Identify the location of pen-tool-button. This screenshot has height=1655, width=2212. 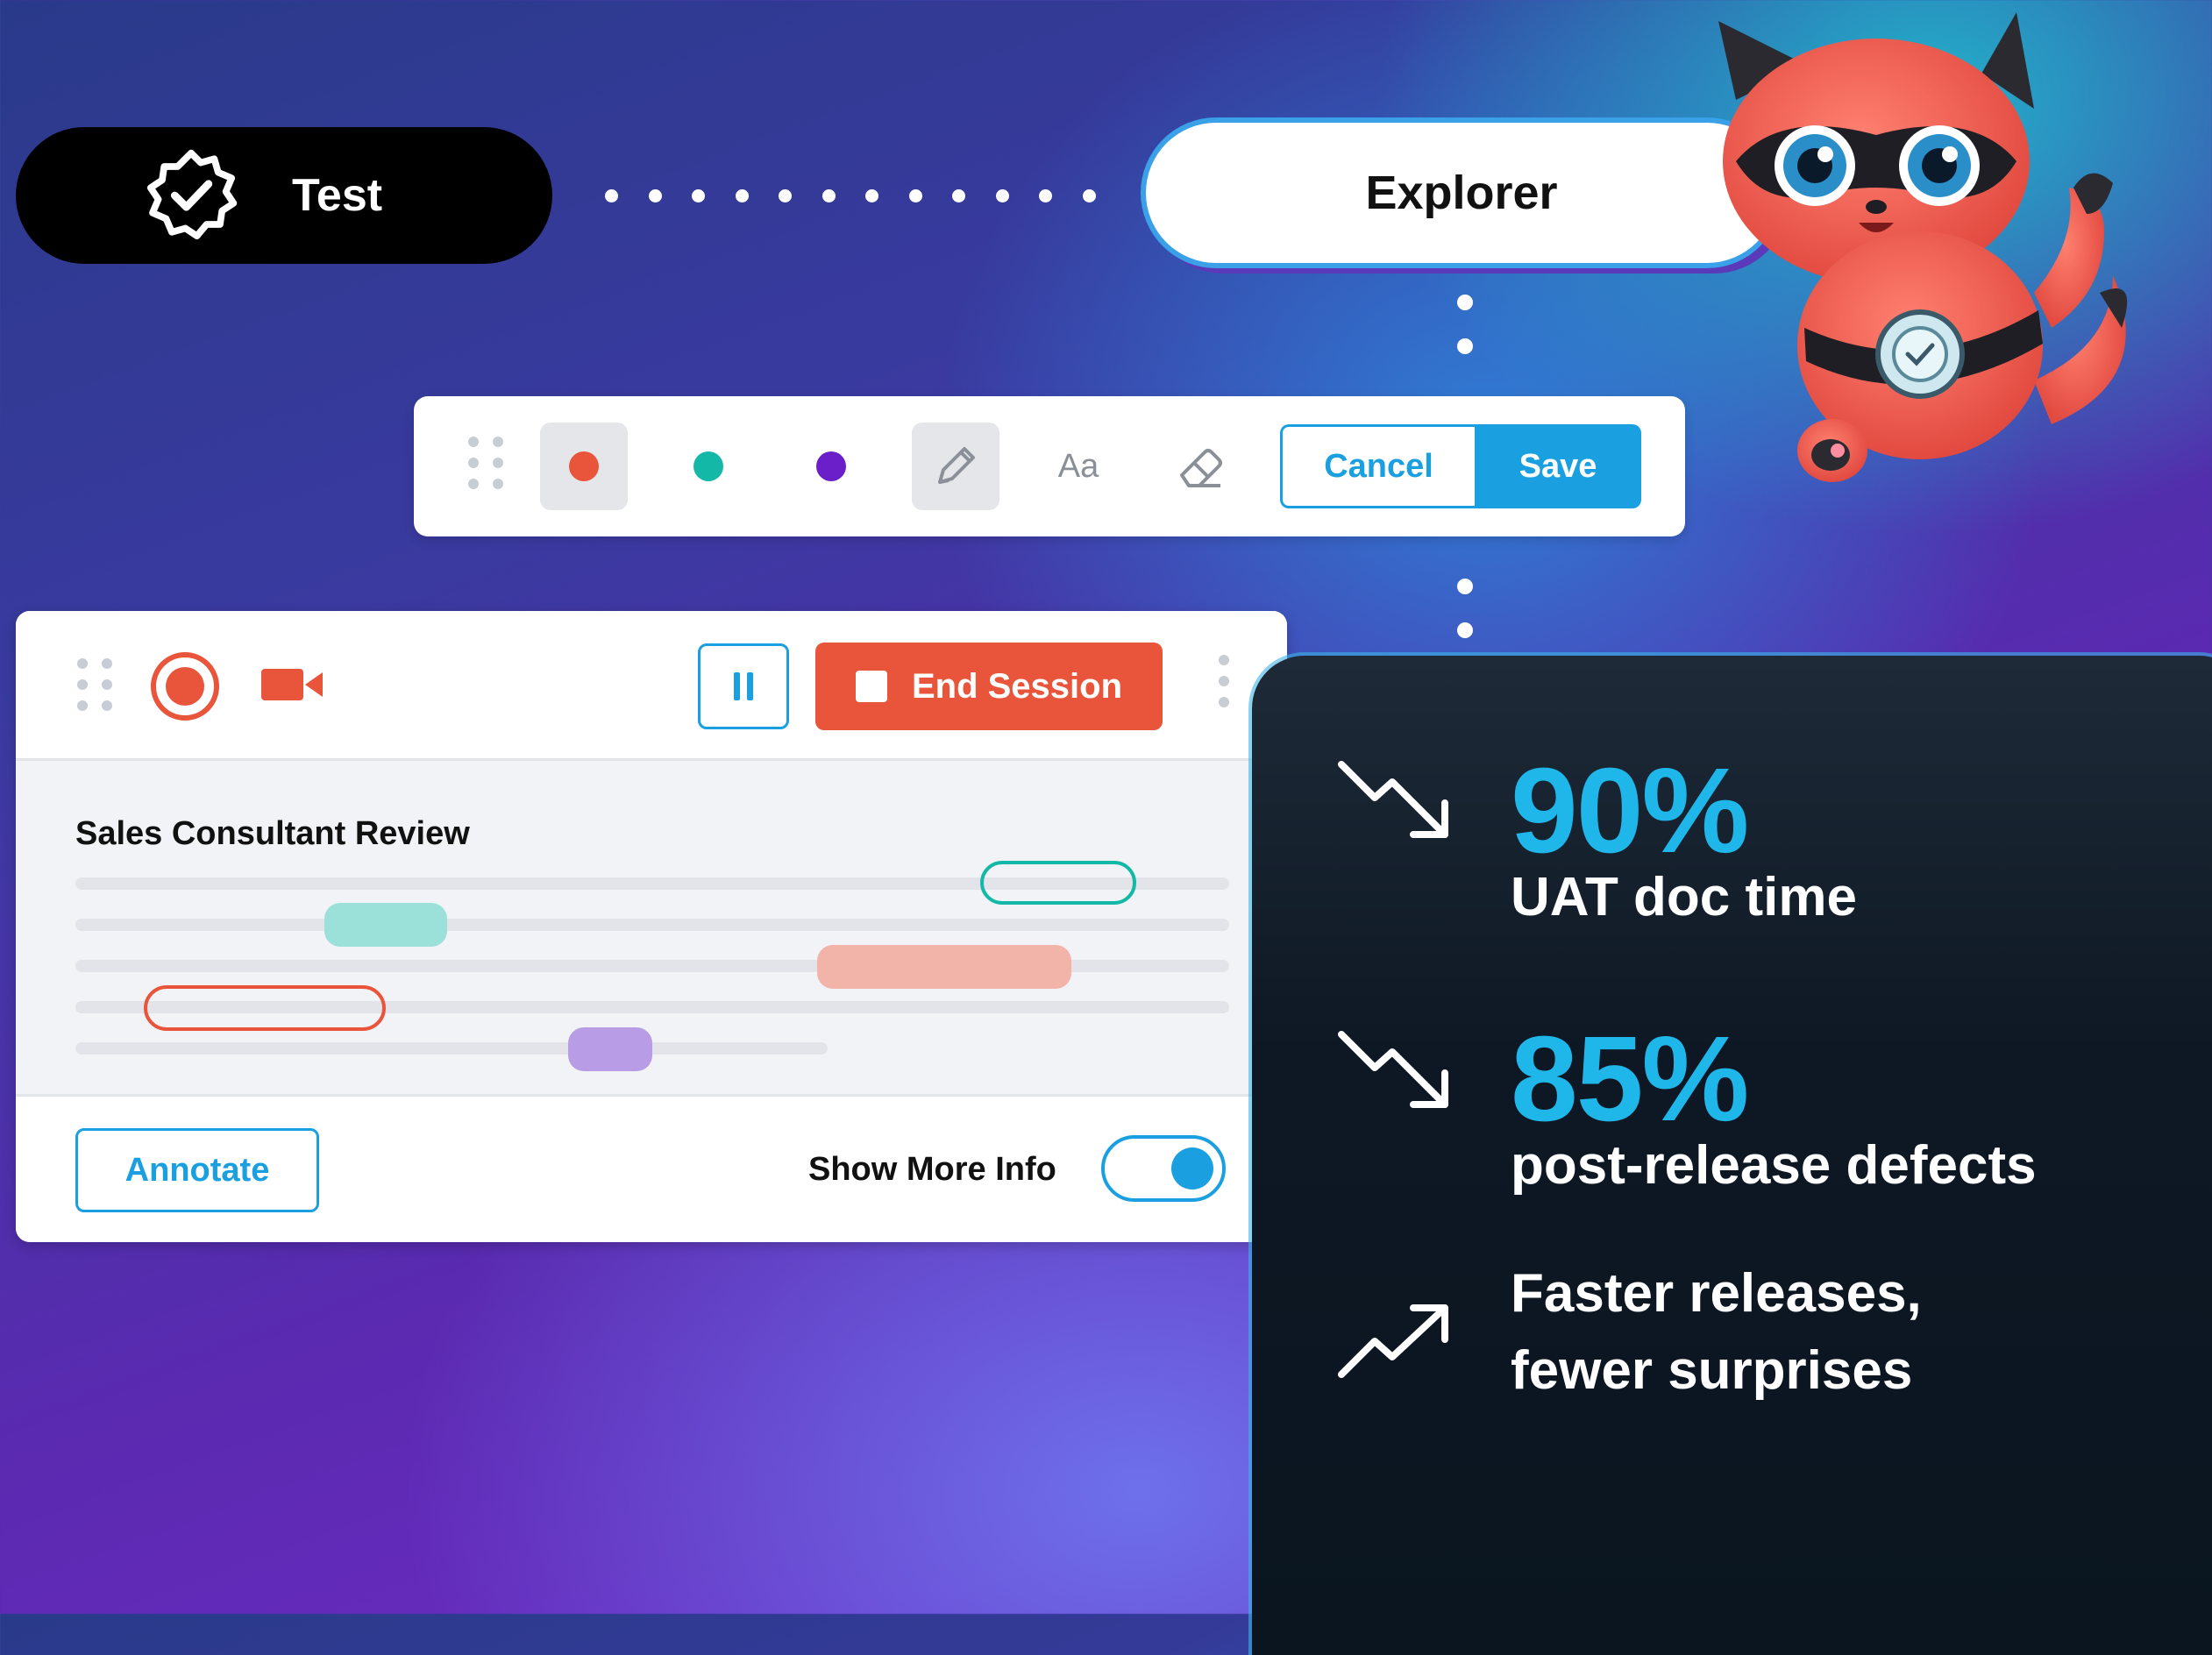
(955, 466).